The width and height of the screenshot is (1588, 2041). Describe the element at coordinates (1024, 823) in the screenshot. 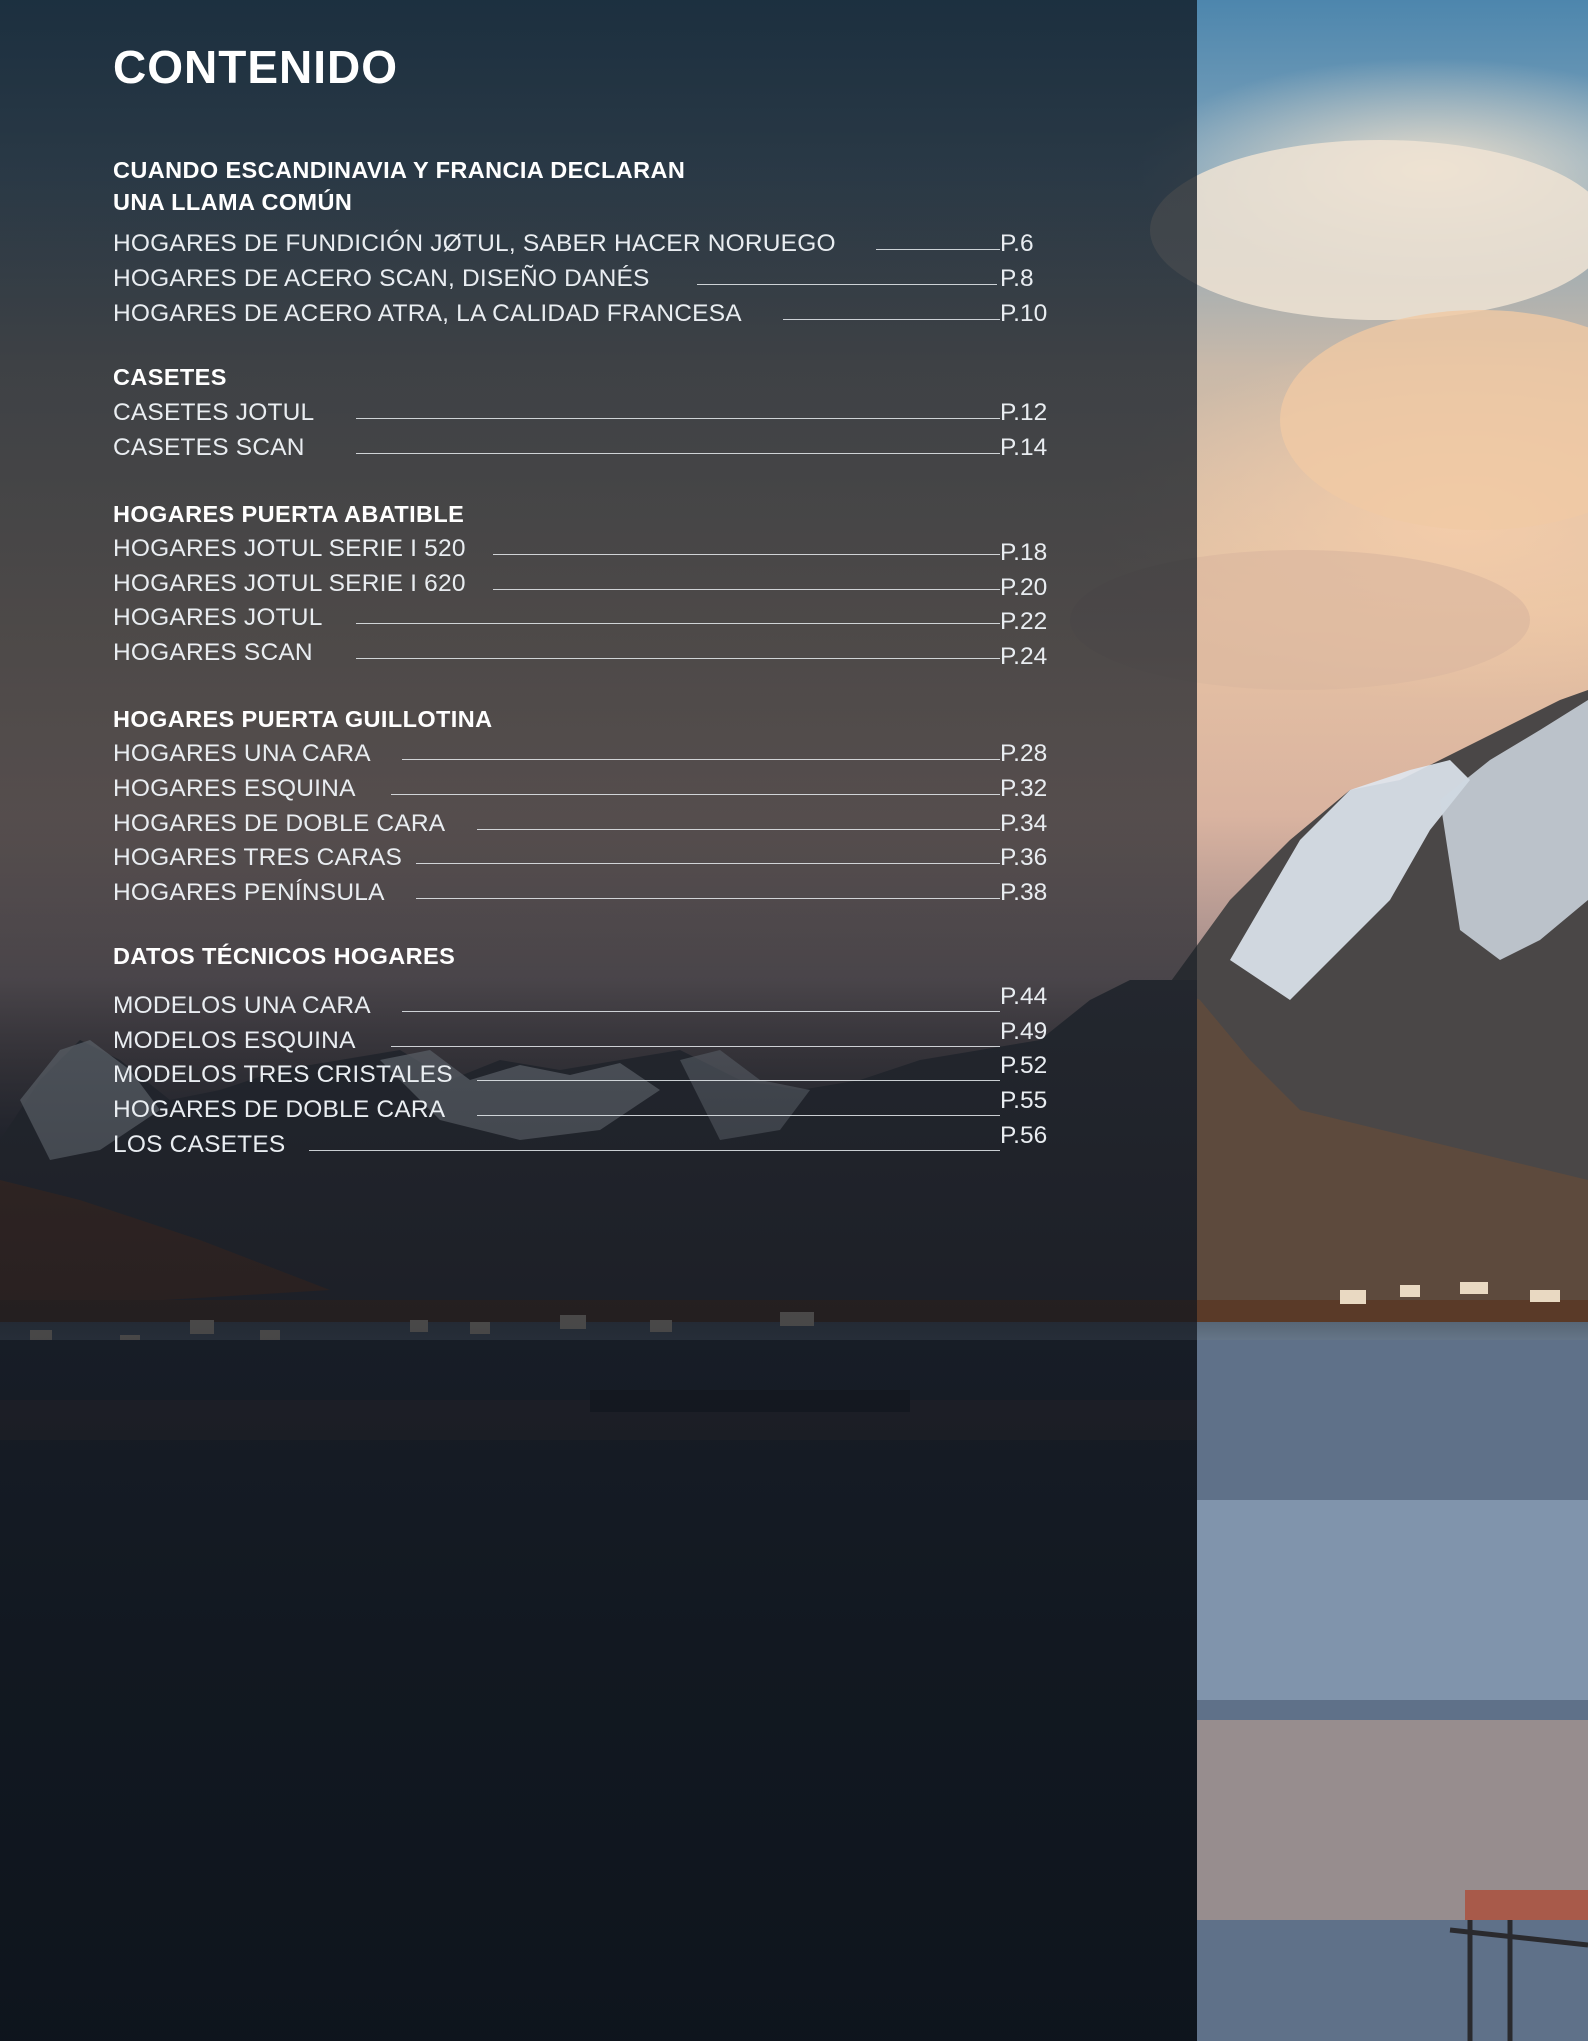

I see `toc-entry-page: P.34` at that location.